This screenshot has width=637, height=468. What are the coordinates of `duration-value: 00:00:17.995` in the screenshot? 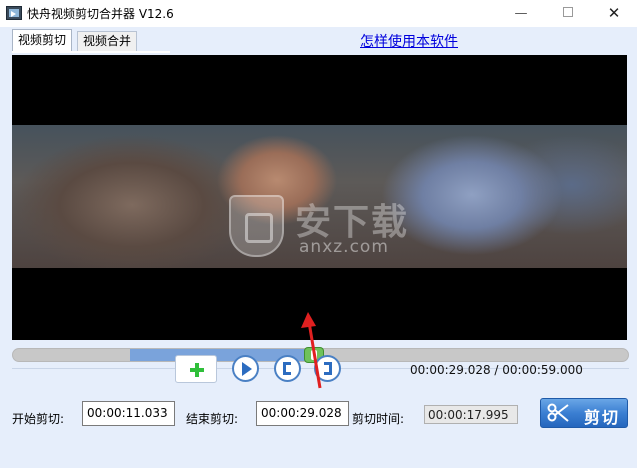 It's located at (471, 414).